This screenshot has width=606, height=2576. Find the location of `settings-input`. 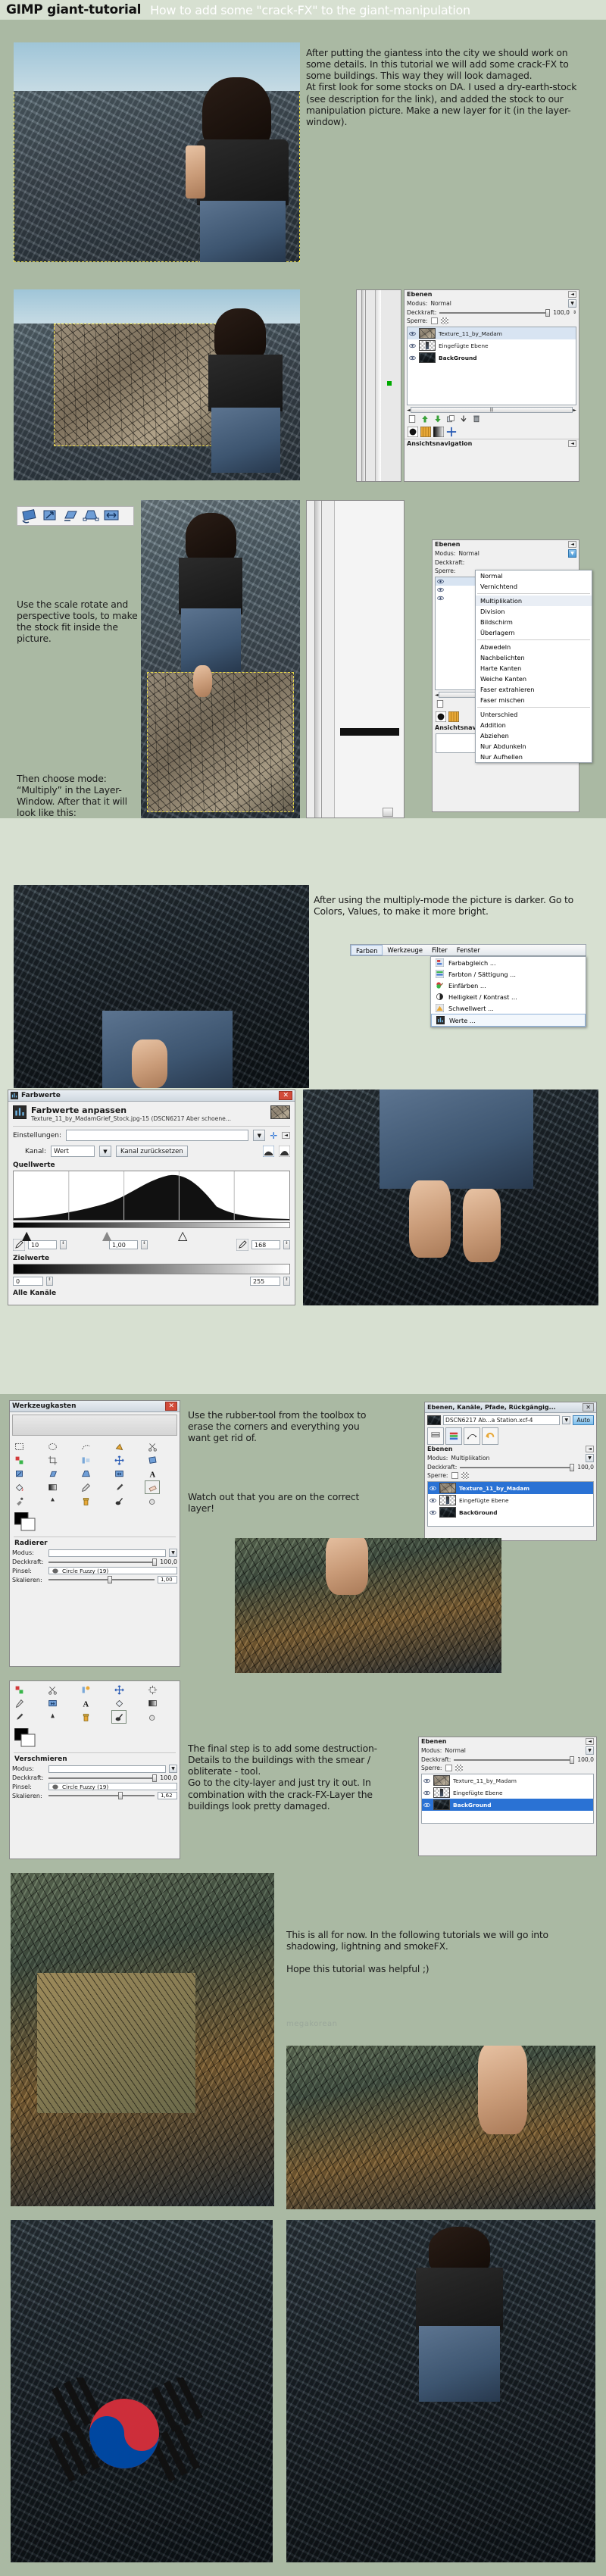

settings-input is located at coordinates (157, 1135).